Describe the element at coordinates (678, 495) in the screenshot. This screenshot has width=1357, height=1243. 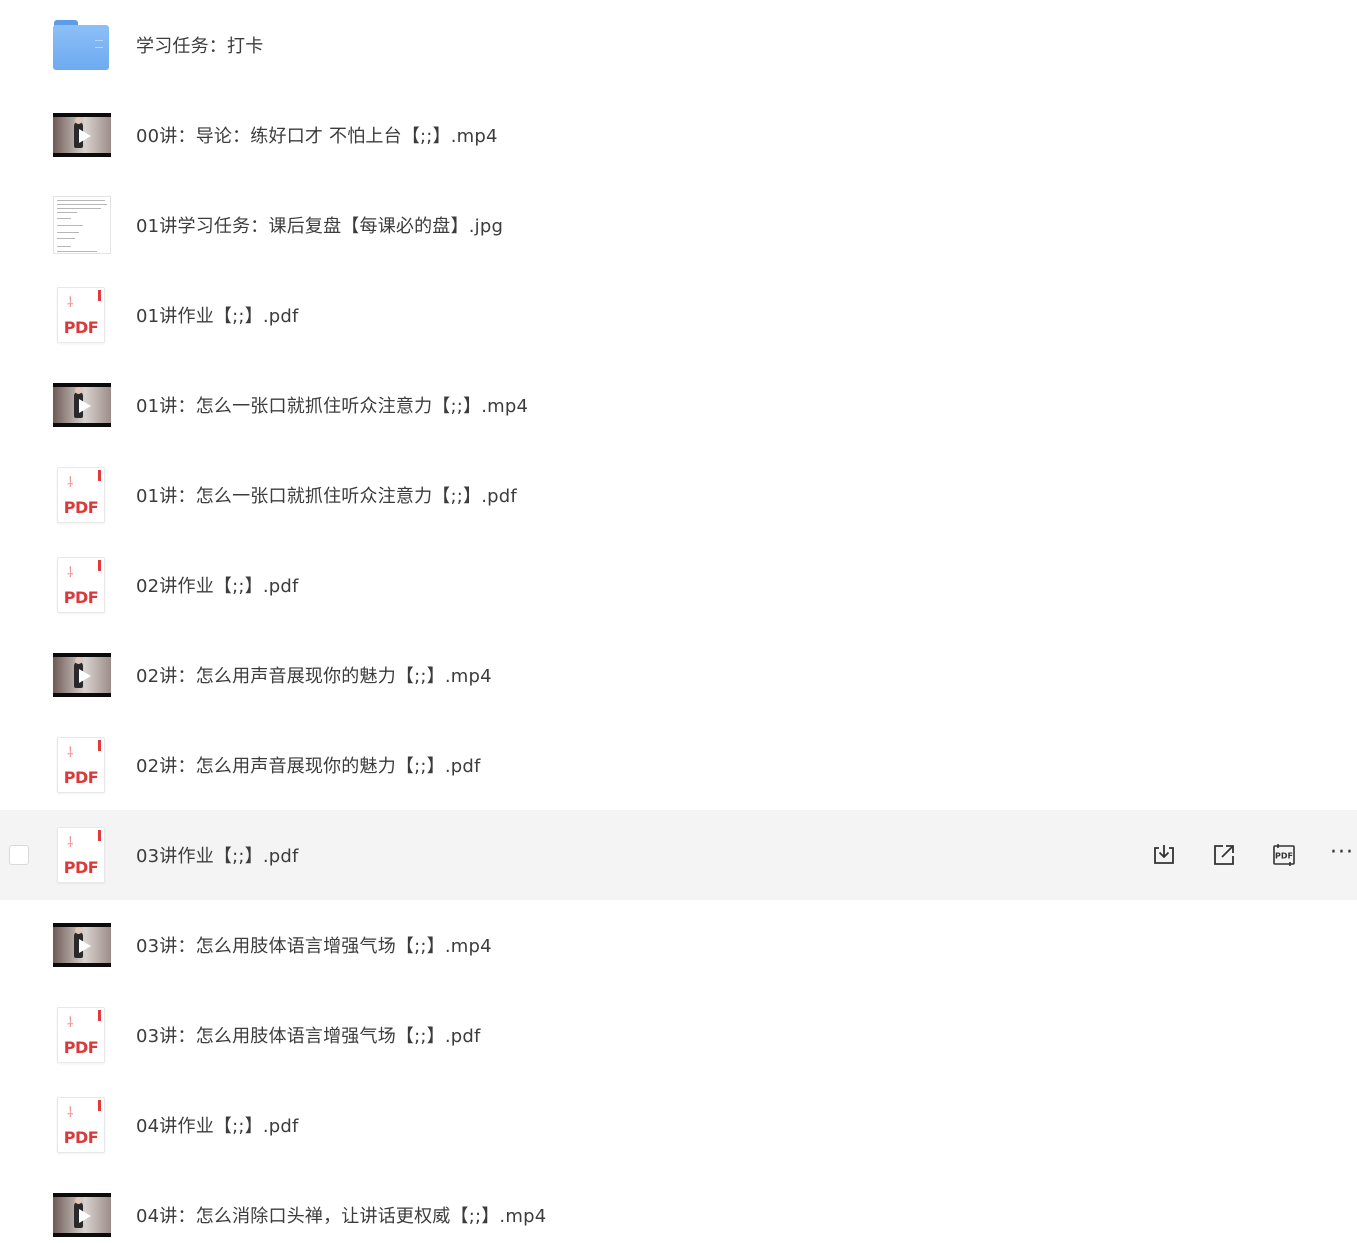
I see `file-row: ⸸ PDF 01讲：怎么一张口就抓住听众注意力【;;】.pdf` at that location.